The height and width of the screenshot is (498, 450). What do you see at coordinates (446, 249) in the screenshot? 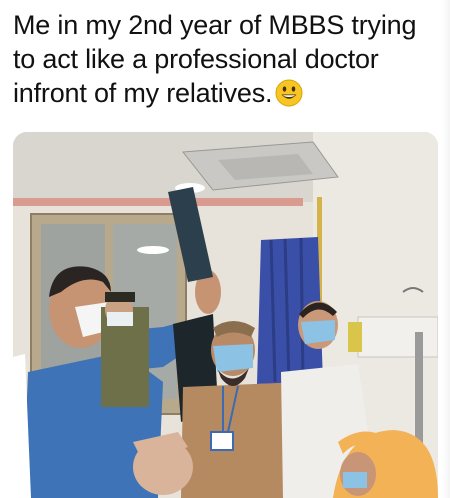
I see `image-right-edge` at bounding box center [446, 249].